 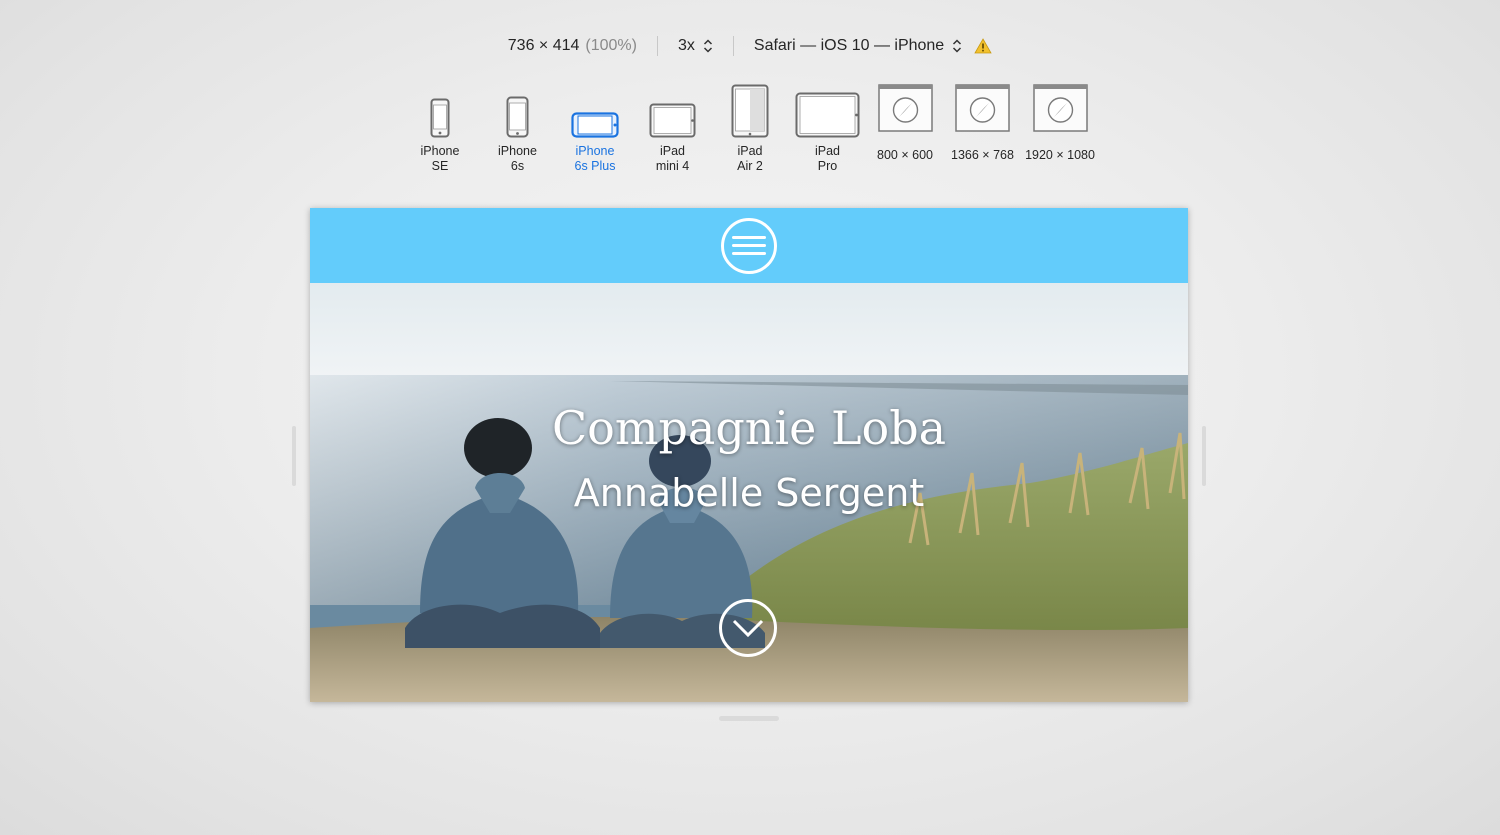 What do you see at coordinates (749, 428) in the screenshot?
I see `hero-title: Compagnie Loba` at bounding box center [749, 428].